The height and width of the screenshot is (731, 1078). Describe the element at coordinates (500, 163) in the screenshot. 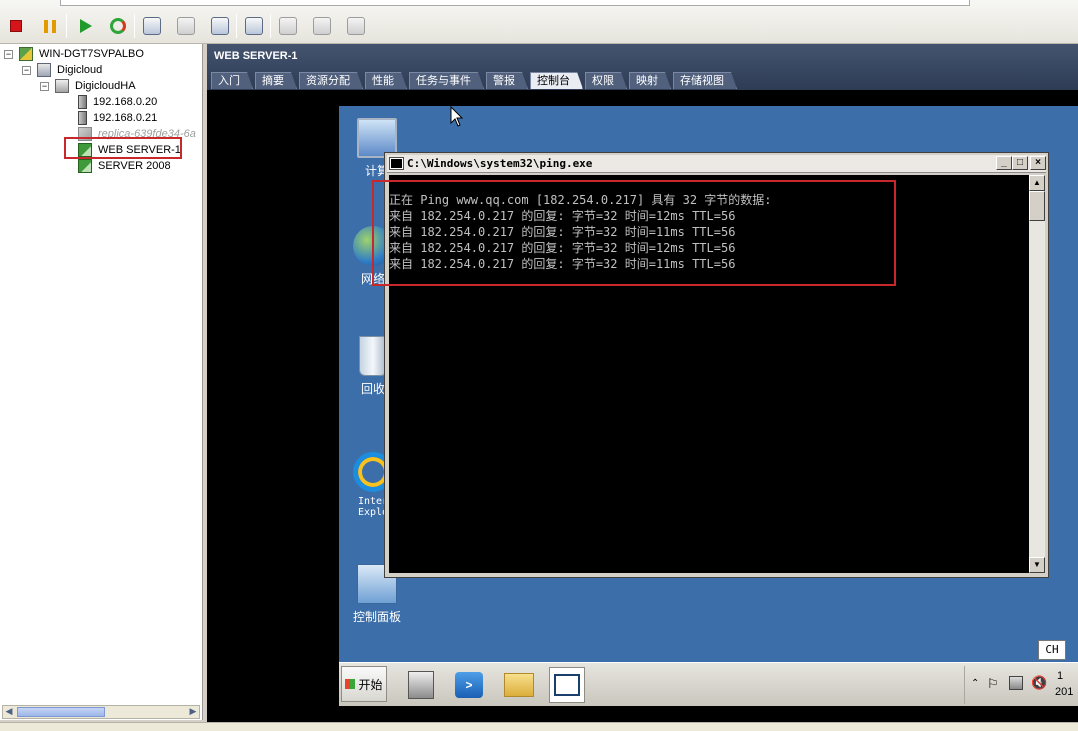

I see `cmd-title: C:\Windows\system32\ping.exe` at that location.